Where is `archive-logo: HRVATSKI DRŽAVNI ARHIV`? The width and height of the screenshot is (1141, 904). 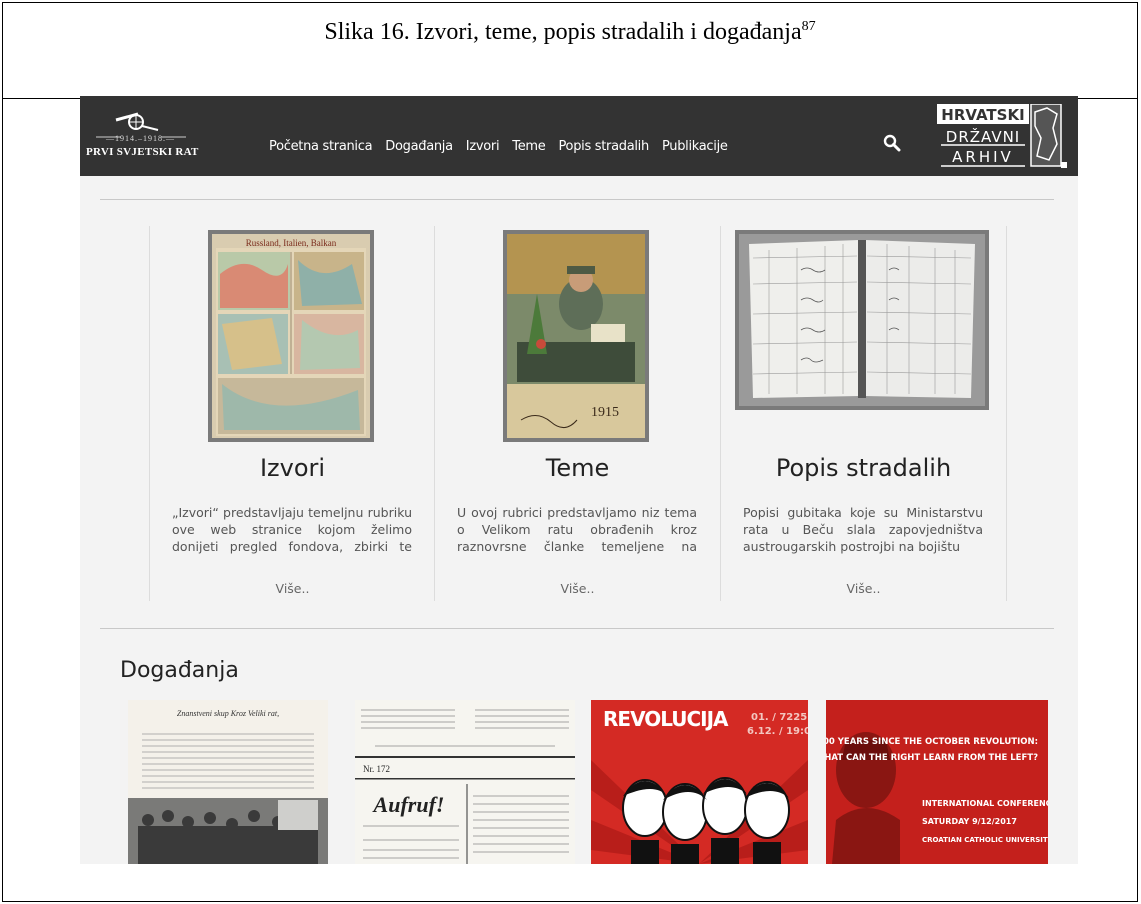
archive-logo: HRVATSKI DRŽAVNI ARHIV is located at coordinates (1002, 136).